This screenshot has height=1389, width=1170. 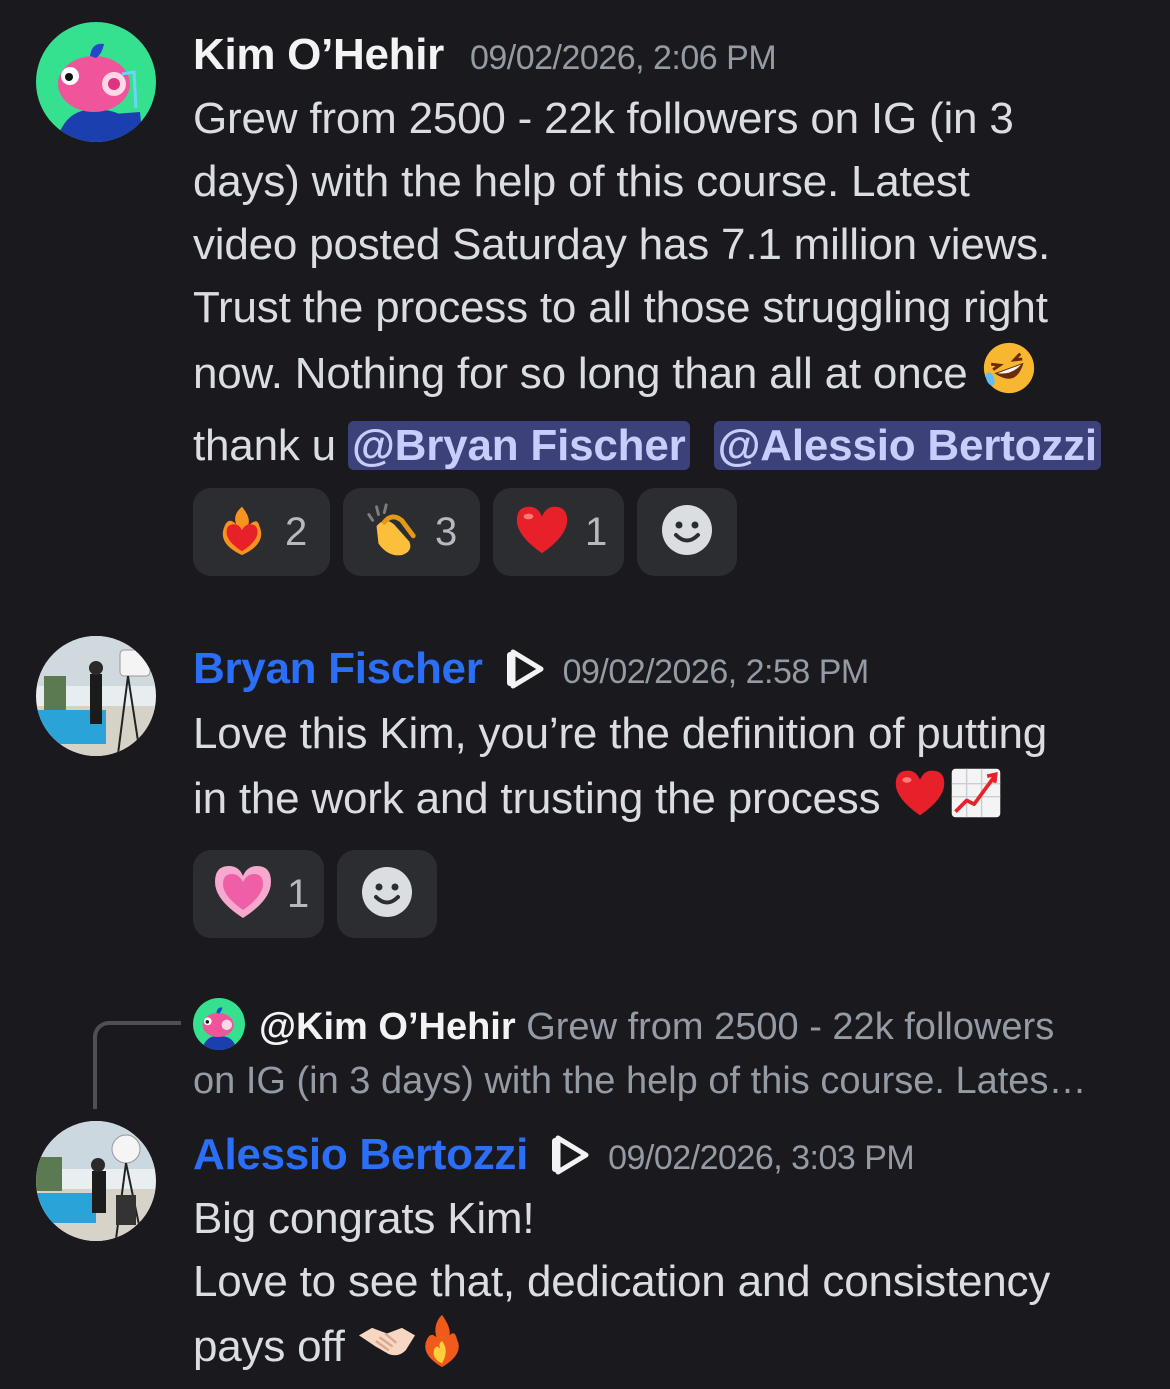 What do you see at coordinates (623, 58) in the screenshot?
I see `timestamp: 09/02/2026, 2:06 PM` at bounding box center [623, 58].